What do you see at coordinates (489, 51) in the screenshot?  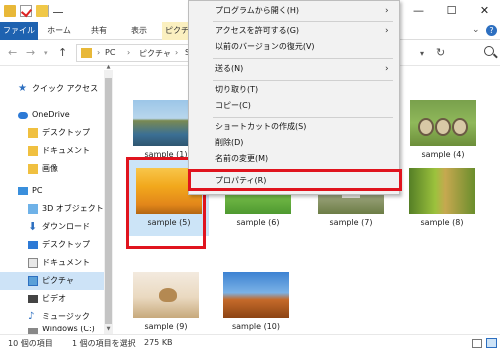 I see `search-icon` at bounding box center [489, 51].